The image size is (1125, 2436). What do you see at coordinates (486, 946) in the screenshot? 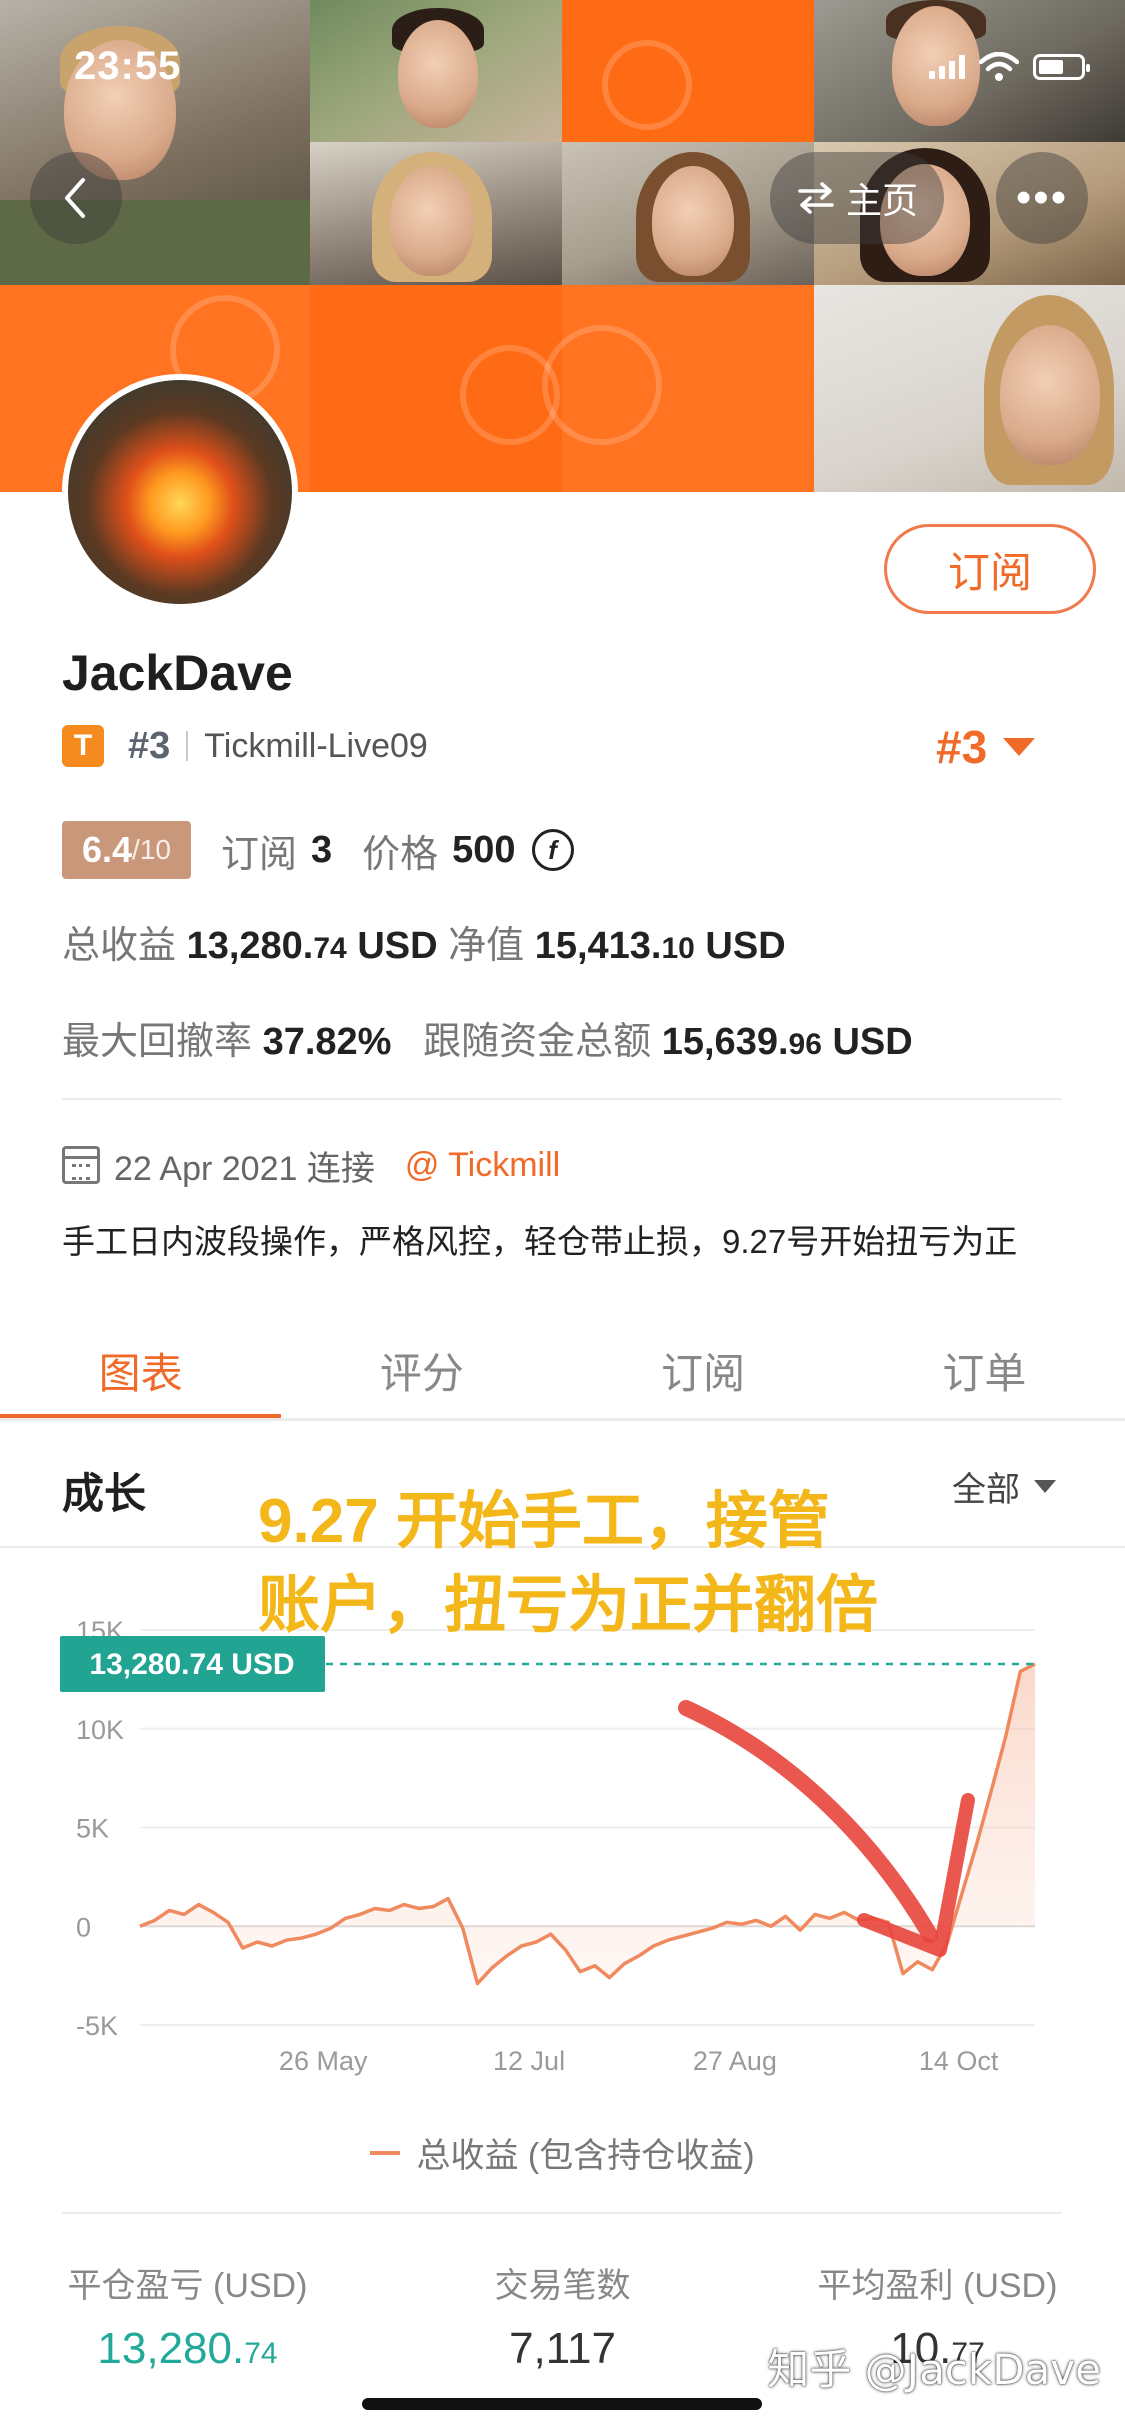
I see `net-value-label: 净值` at bounding box center [486, 946].